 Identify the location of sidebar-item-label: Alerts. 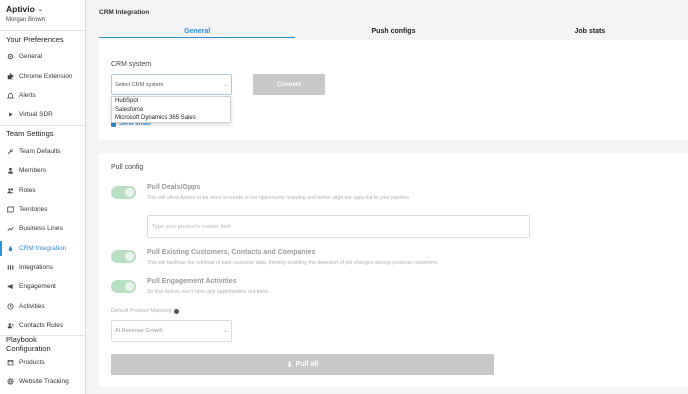
(27, 95).